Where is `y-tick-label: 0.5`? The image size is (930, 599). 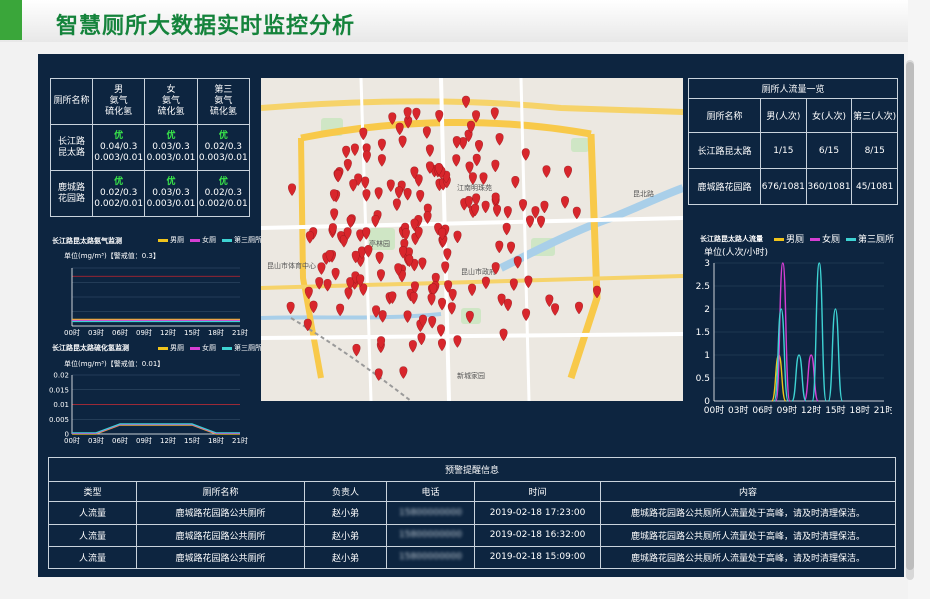
y-tick-label: 0.5 is located at coordinates (703, 379).